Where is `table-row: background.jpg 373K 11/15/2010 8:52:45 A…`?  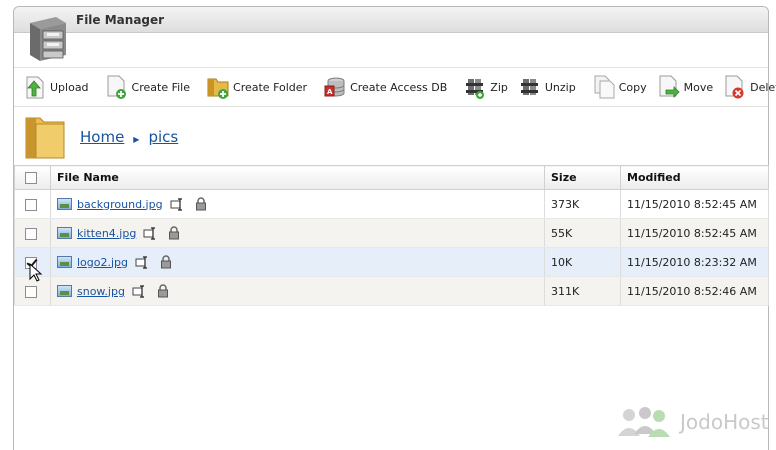 table-row: background.jpg 373K 11/15/2010 8:52:45 A… is located at coordinates (391, 204).